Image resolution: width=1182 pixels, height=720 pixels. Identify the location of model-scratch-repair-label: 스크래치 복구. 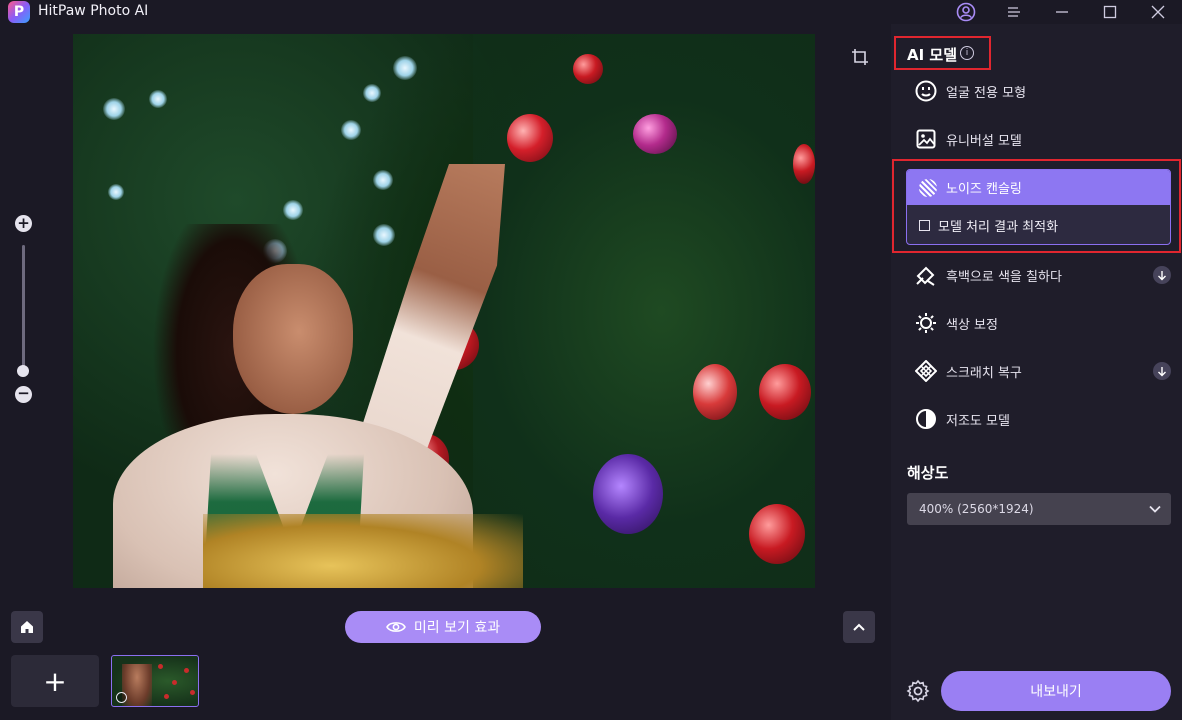
(984, 373).